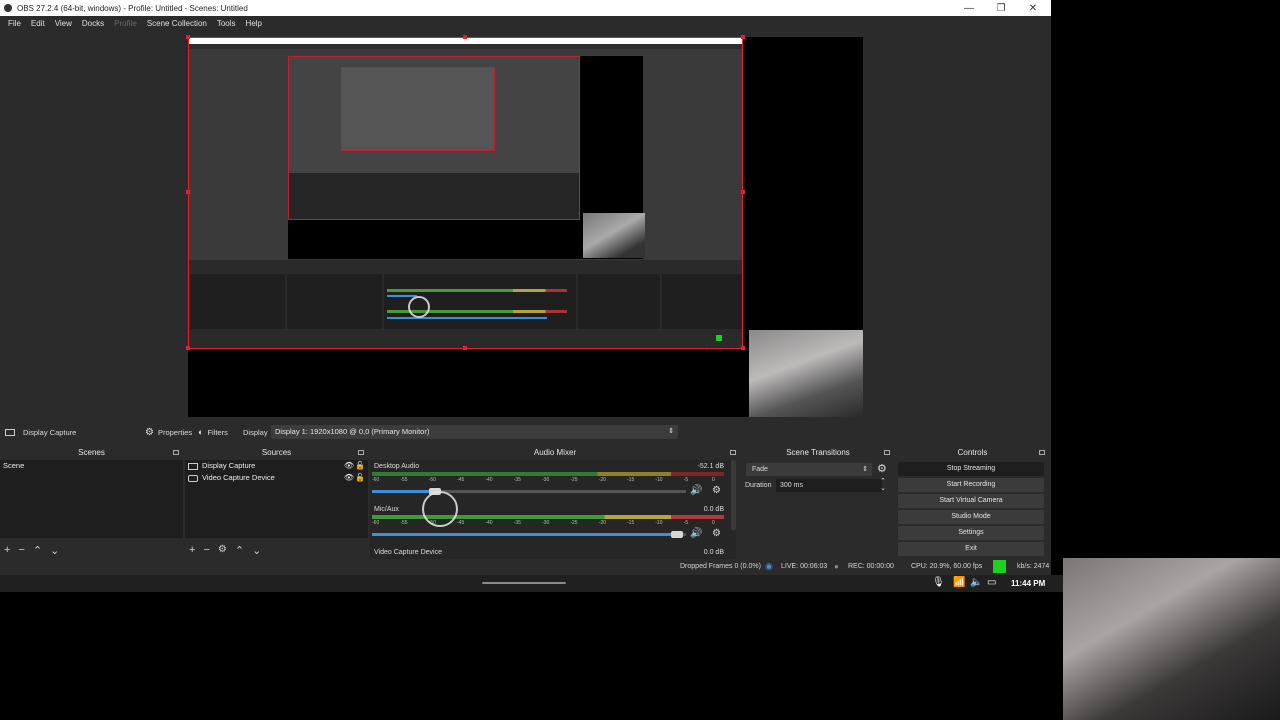 The image size is (1280, 720). What do you see at coordinates (217, 432) in the screenshot?
I see `filters-label: Filters` at bounding box center [217, 432].